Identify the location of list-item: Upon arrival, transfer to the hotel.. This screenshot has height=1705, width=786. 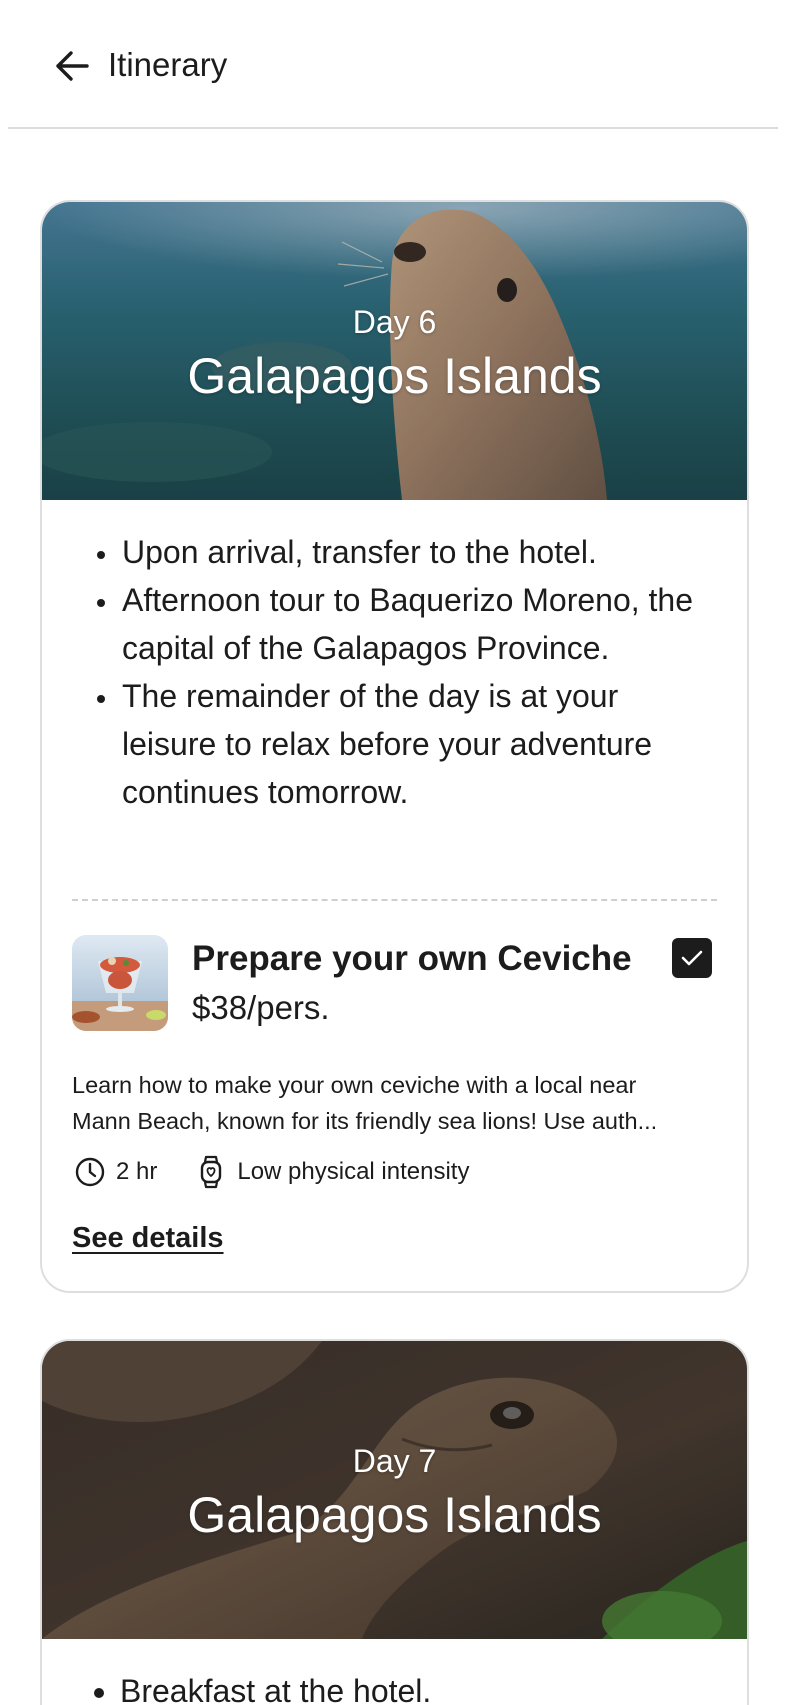
(413, 552).